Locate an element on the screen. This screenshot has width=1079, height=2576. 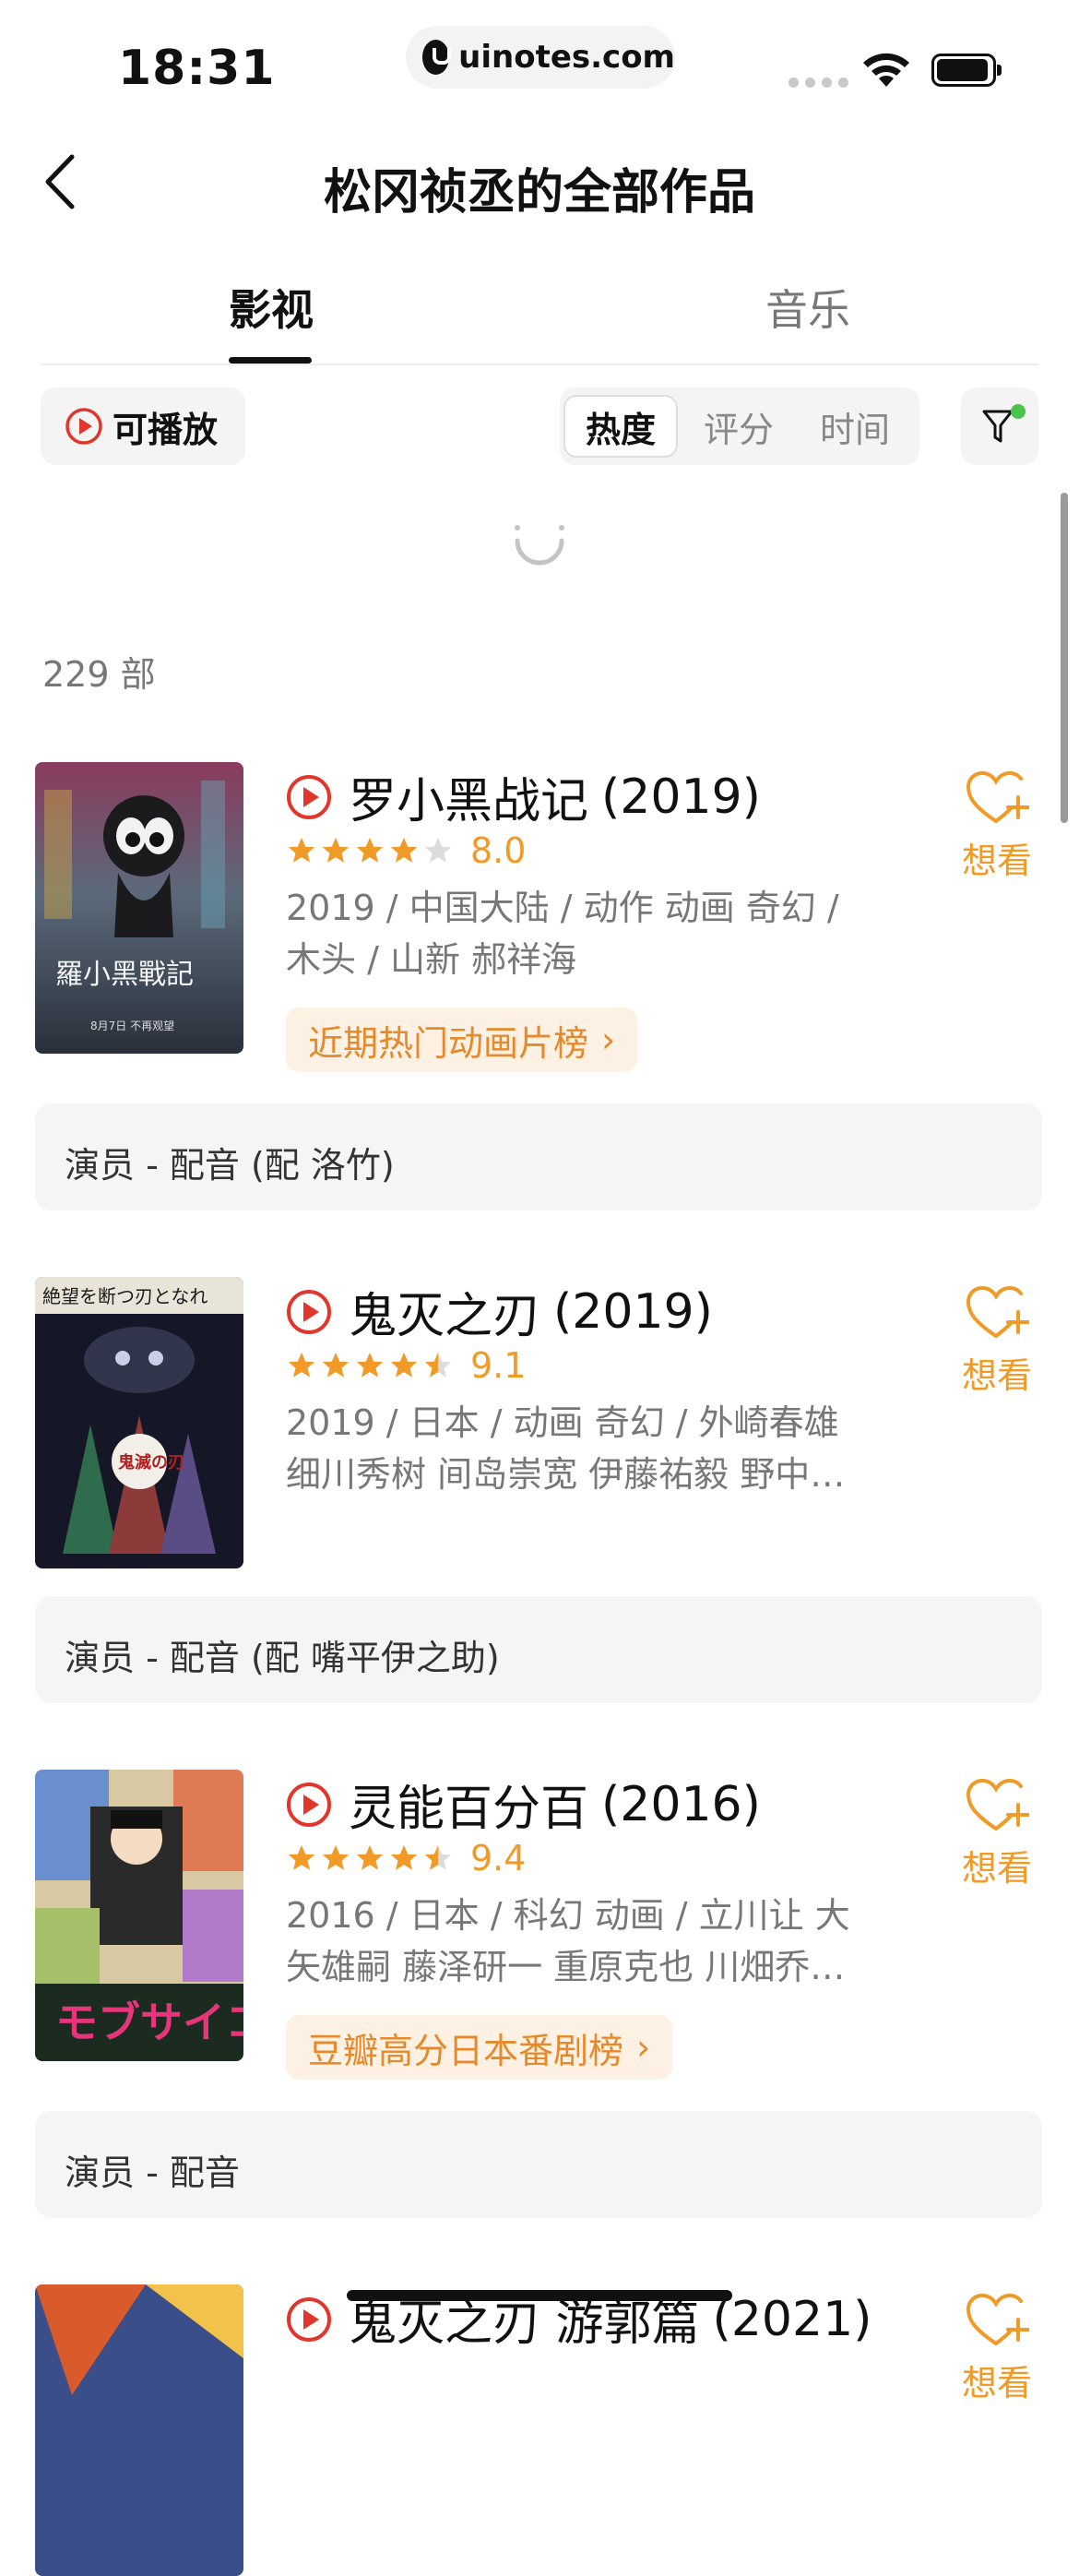
battery-icon is located at coordinates (967, 70).